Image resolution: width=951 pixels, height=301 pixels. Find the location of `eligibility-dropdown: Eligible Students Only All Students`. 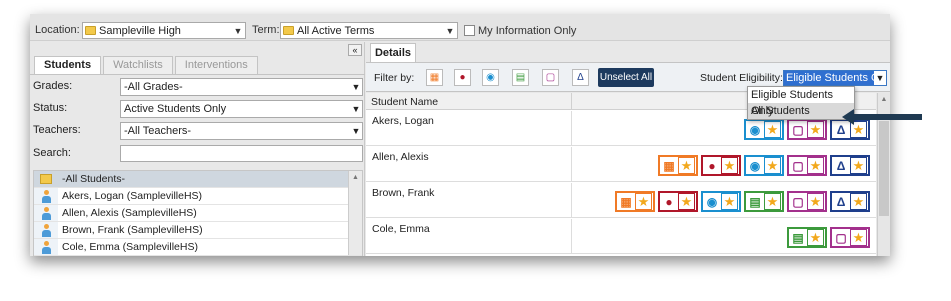

eligibility-dropdown: Eligible Students Only All Students is located at coordinates (801, 103).